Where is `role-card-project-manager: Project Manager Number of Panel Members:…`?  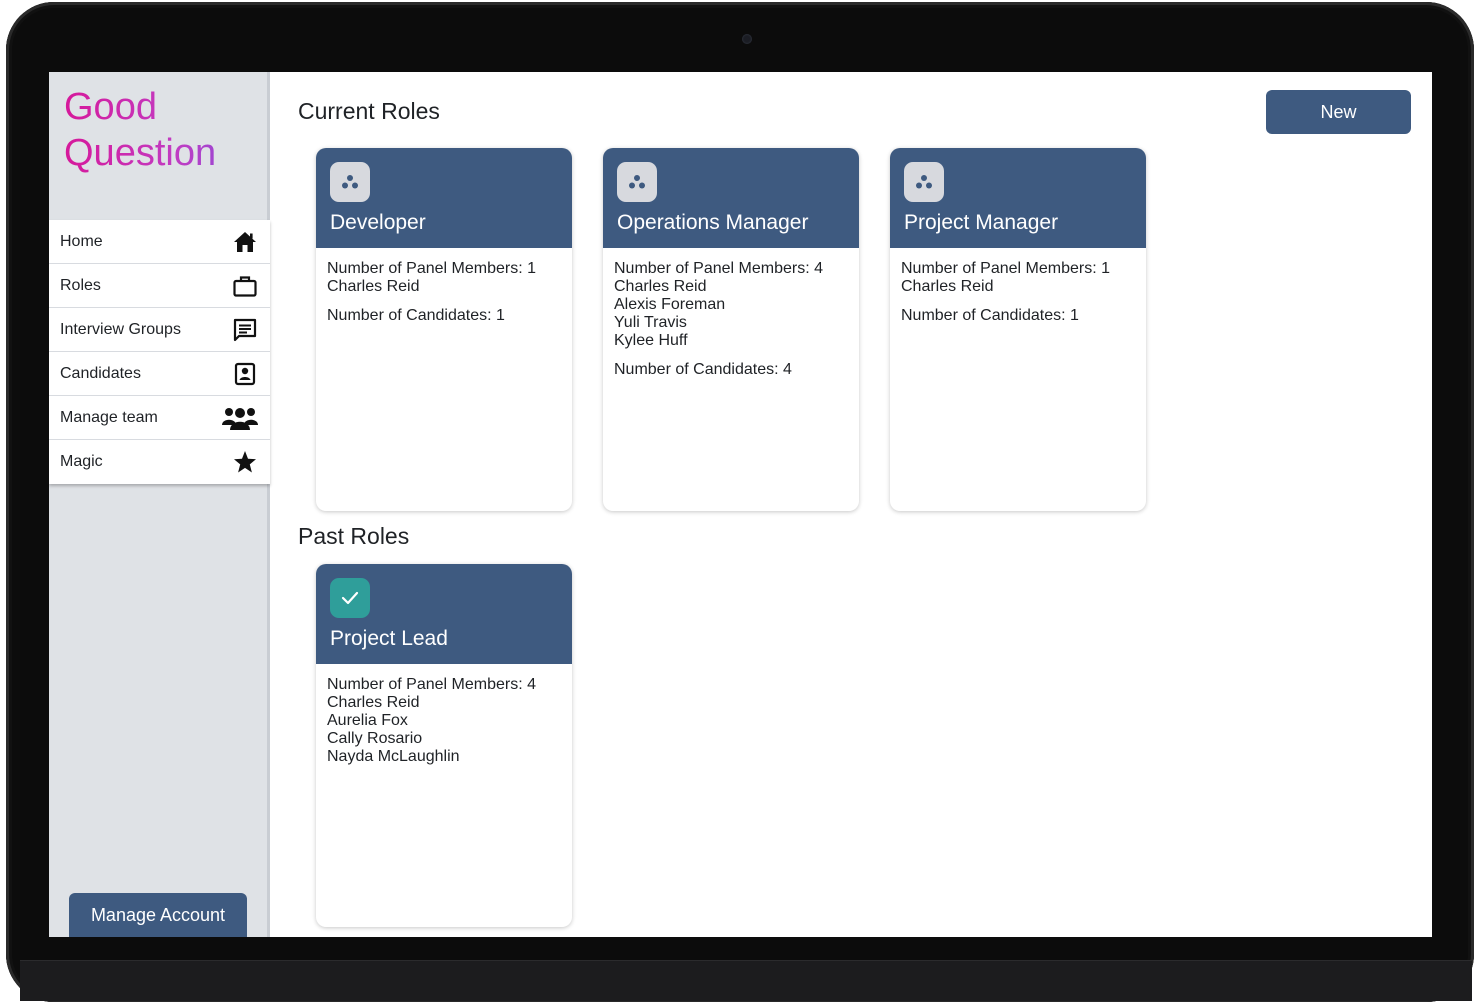
role-card-project-manager: Project Manager Number of Panel Members:… is located at coordinates (1018, 329).